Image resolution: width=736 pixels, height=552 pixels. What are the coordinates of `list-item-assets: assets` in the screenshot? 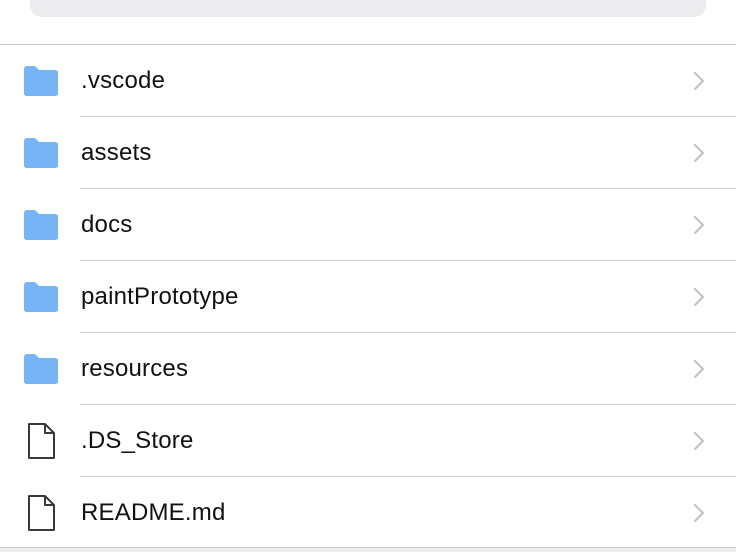 It's located at (368, 153).